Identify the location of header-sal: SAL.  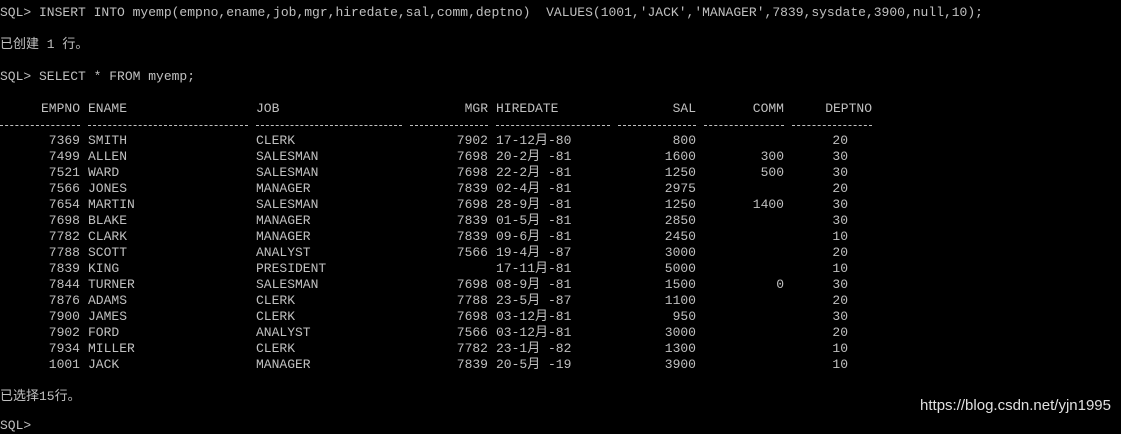
(684, 108).